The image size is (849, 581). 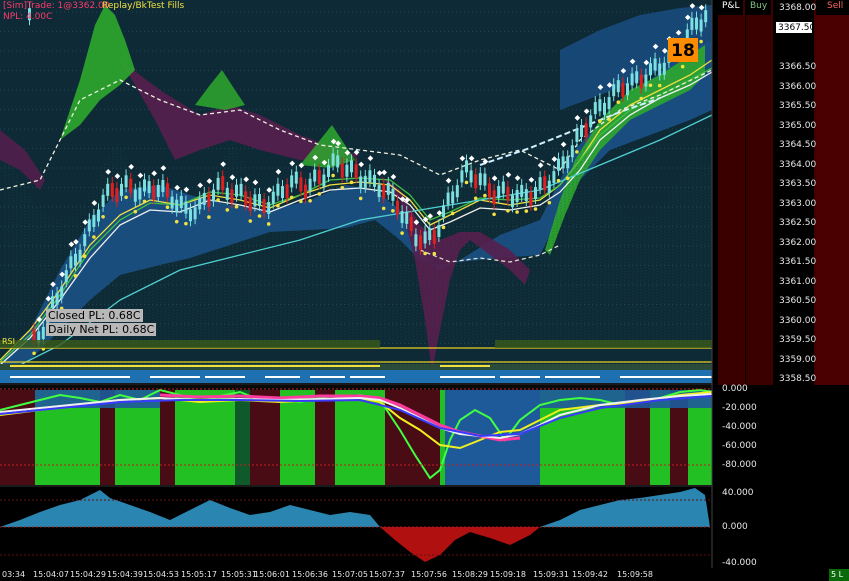 What do you see at coordinates (735, 527) in the screenshot?
I see `hist-tick-label: 0.000` at bounding box center [735, 527].